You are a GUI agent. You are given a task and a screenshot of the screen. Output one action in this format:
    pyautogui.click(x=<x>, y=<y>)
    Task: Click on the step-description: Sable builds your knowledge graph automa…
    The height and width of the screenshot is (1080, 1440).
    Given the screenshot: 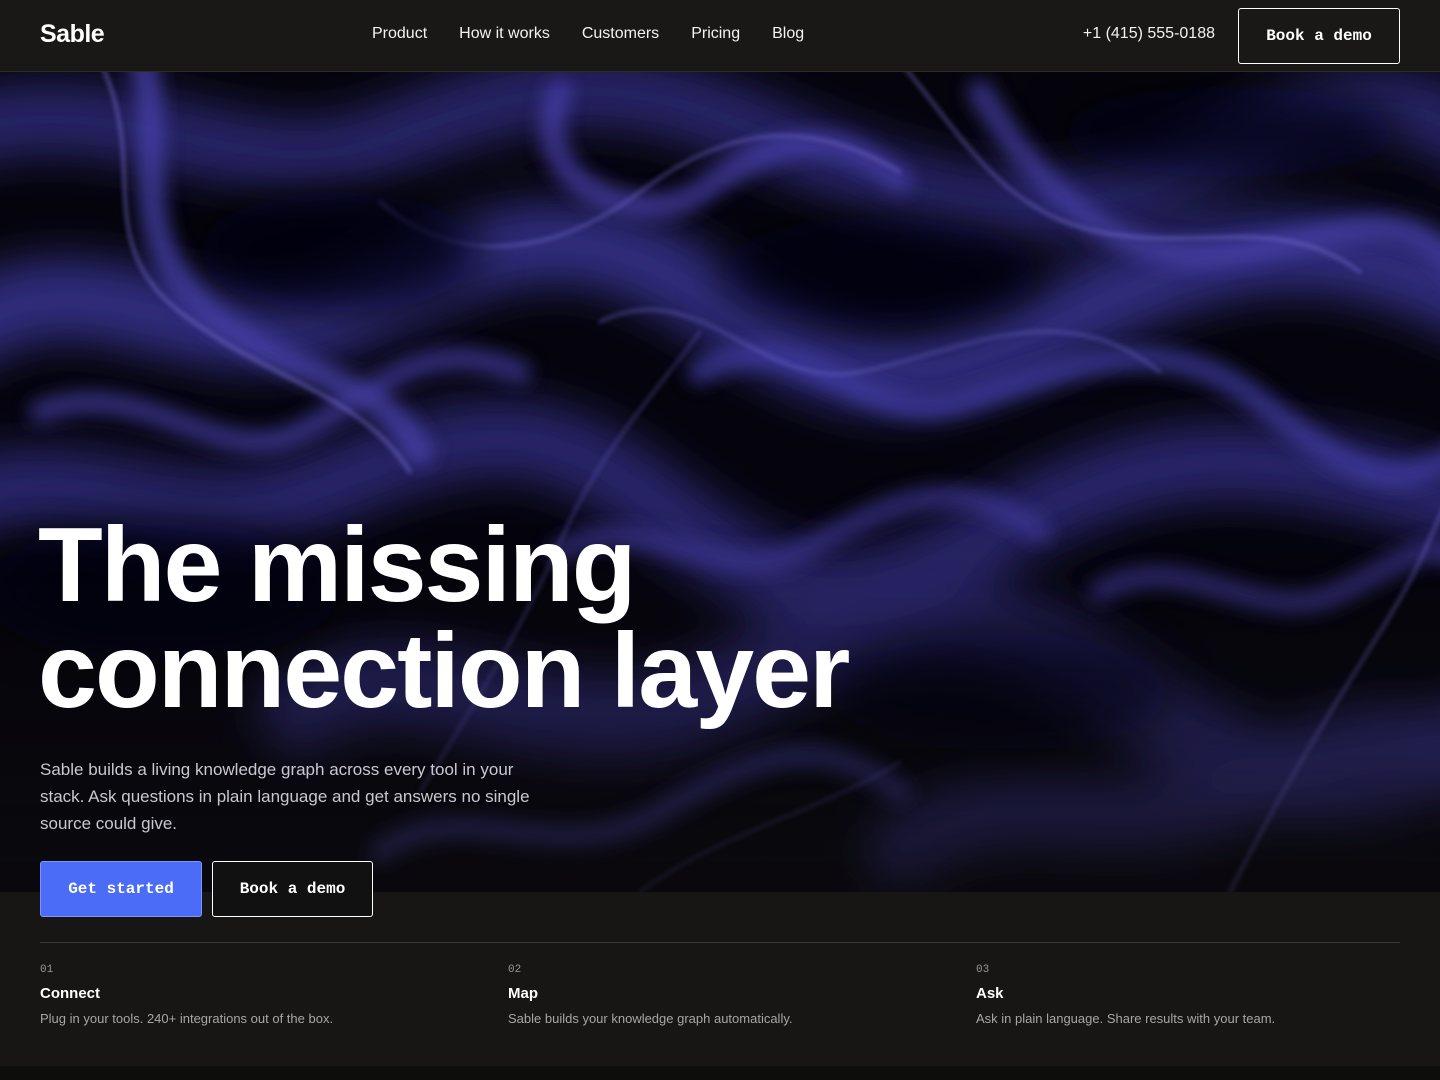 What is the action you would take?
    pyautogui.click(x=650, y=1018)
    